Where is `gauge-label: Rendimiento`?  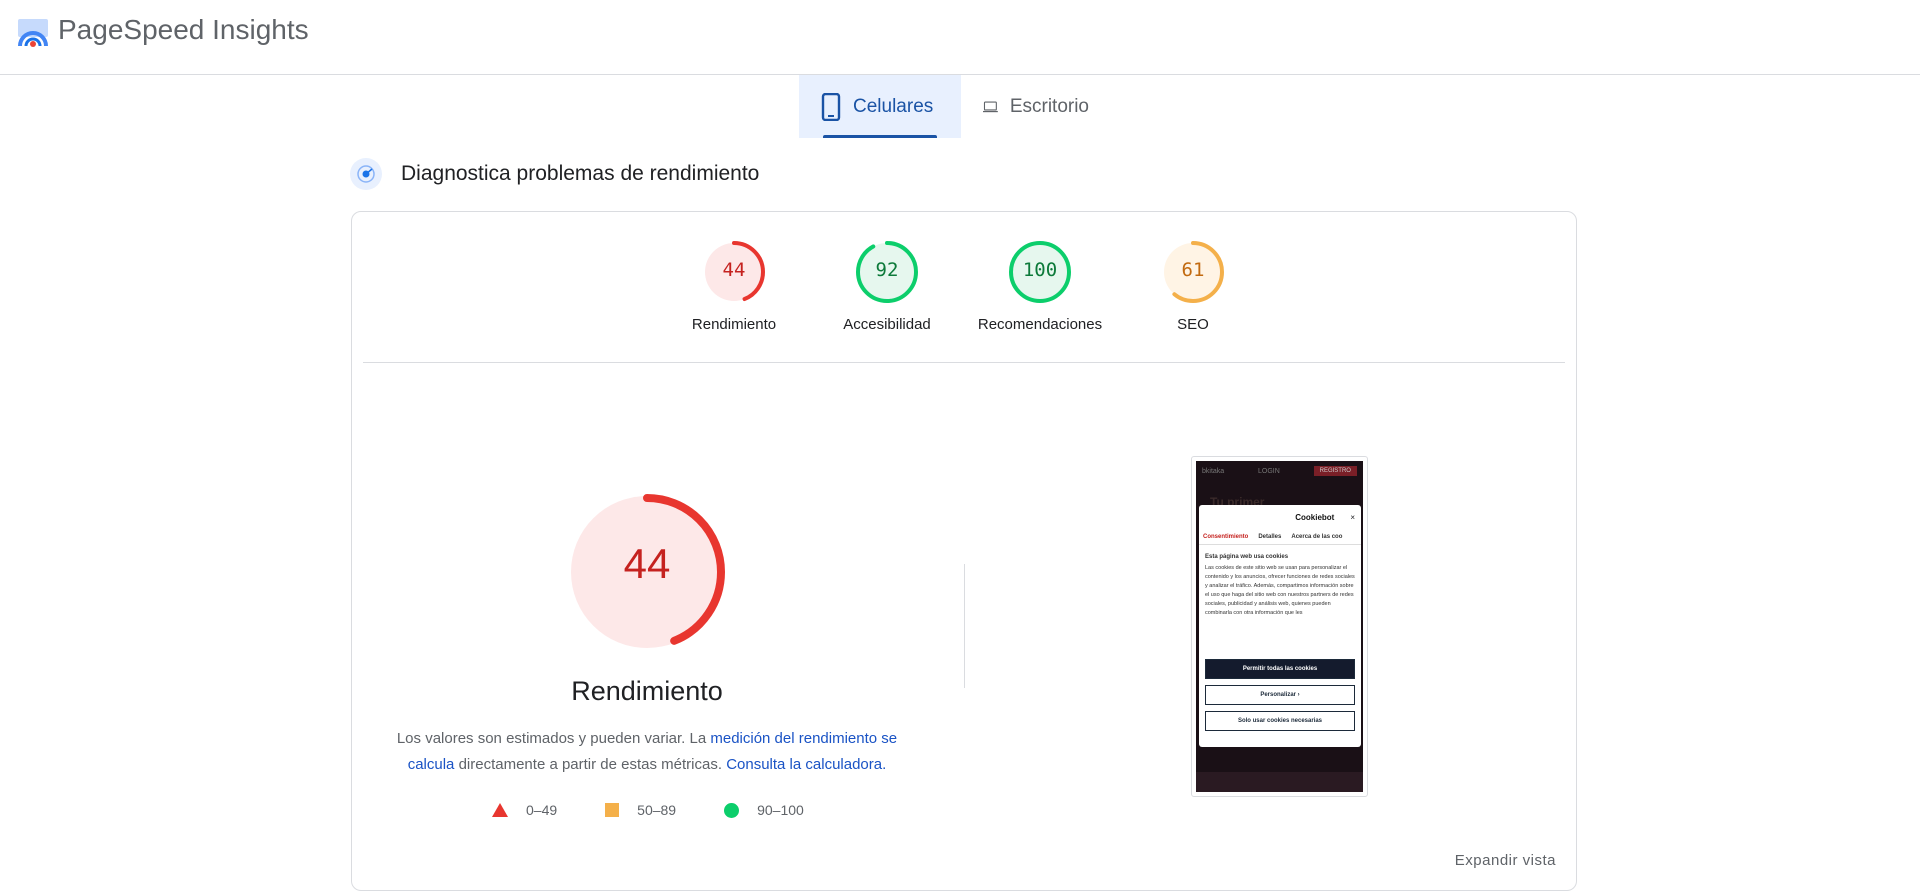 gauge-label: Rendimiento is located at coordinates (734, 324).